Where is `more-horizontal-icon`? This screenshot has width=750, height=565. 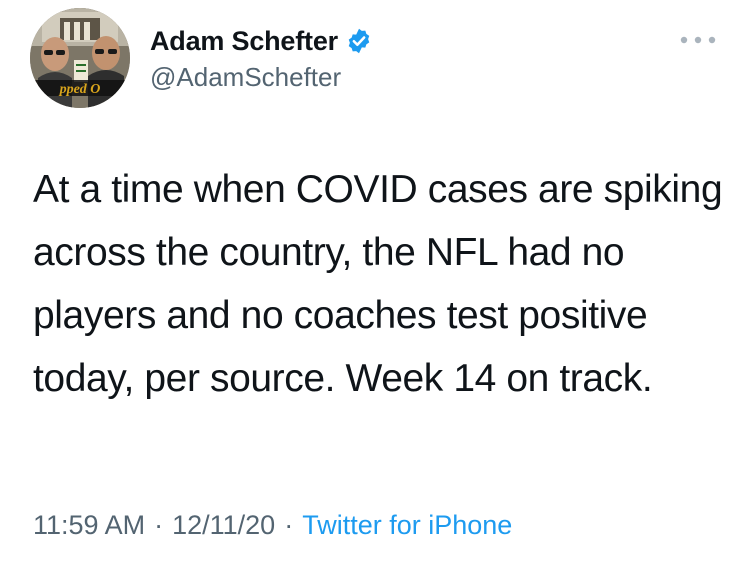
more-horizontal-icon is located at coordinates (698, 40).